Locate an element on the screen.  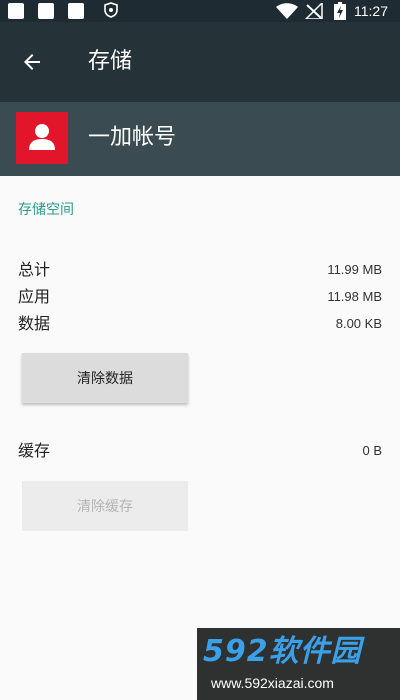
app-name: 一加帐号 is located at coordinates (132, 137).